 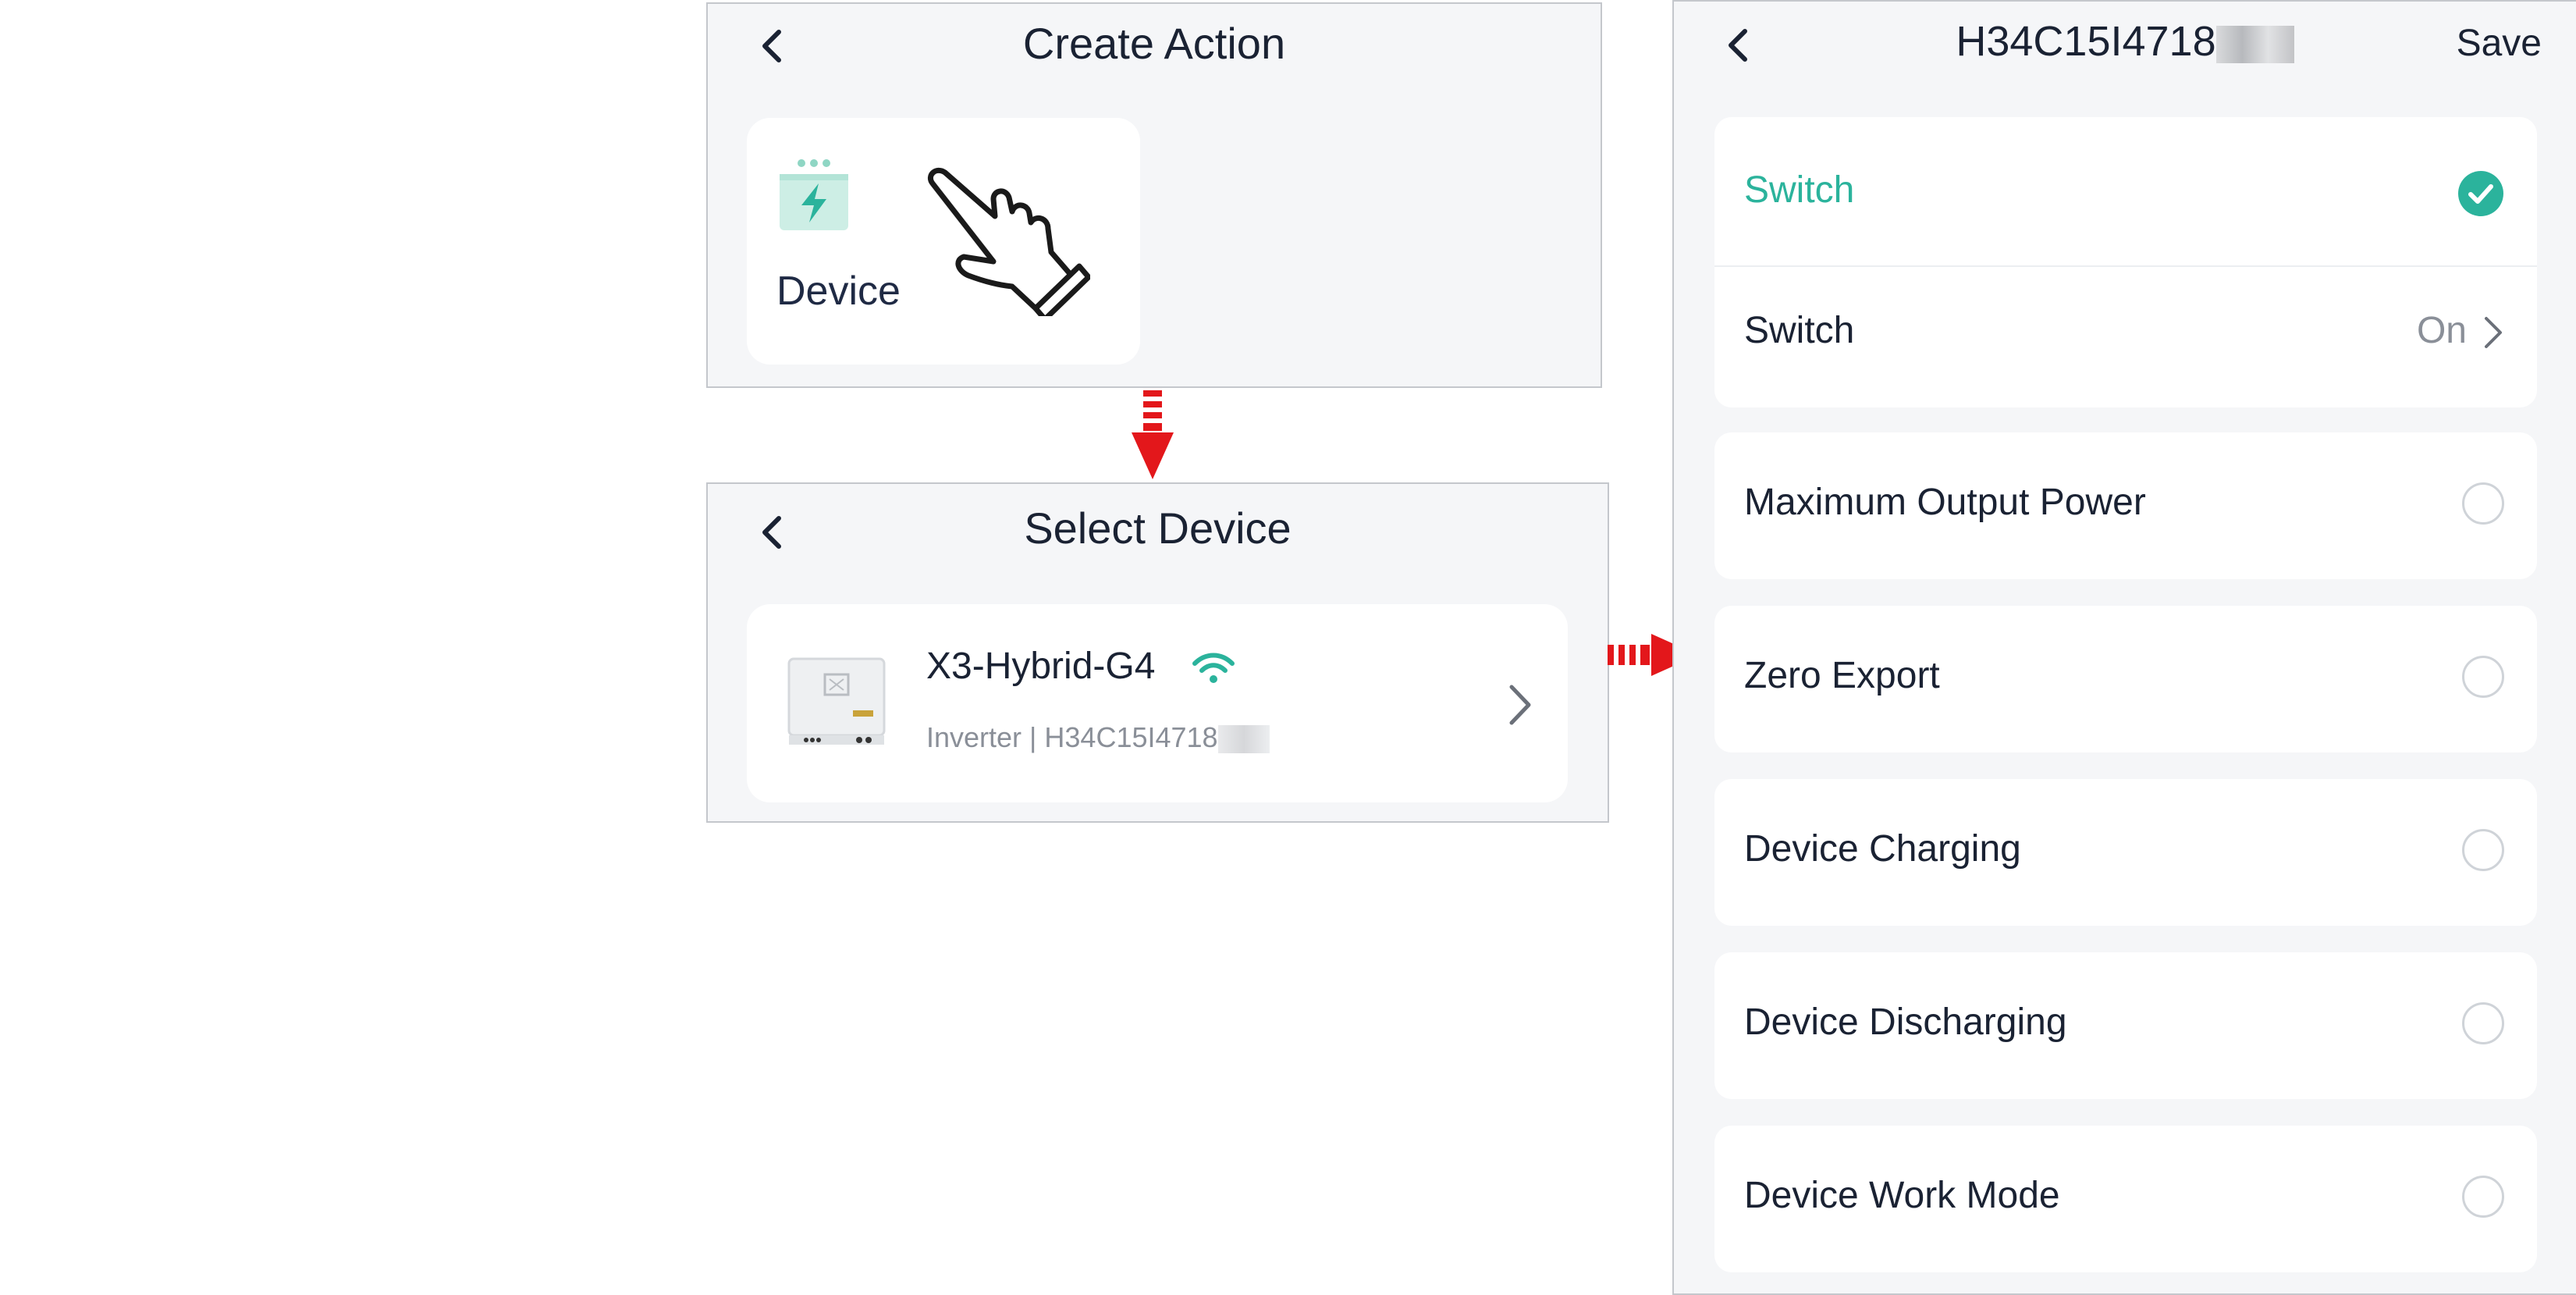 What do you see at coordinates (1883, 849) in the screenshot?
I see `option-label: Device Charging` at bounding box center [1883, 849].